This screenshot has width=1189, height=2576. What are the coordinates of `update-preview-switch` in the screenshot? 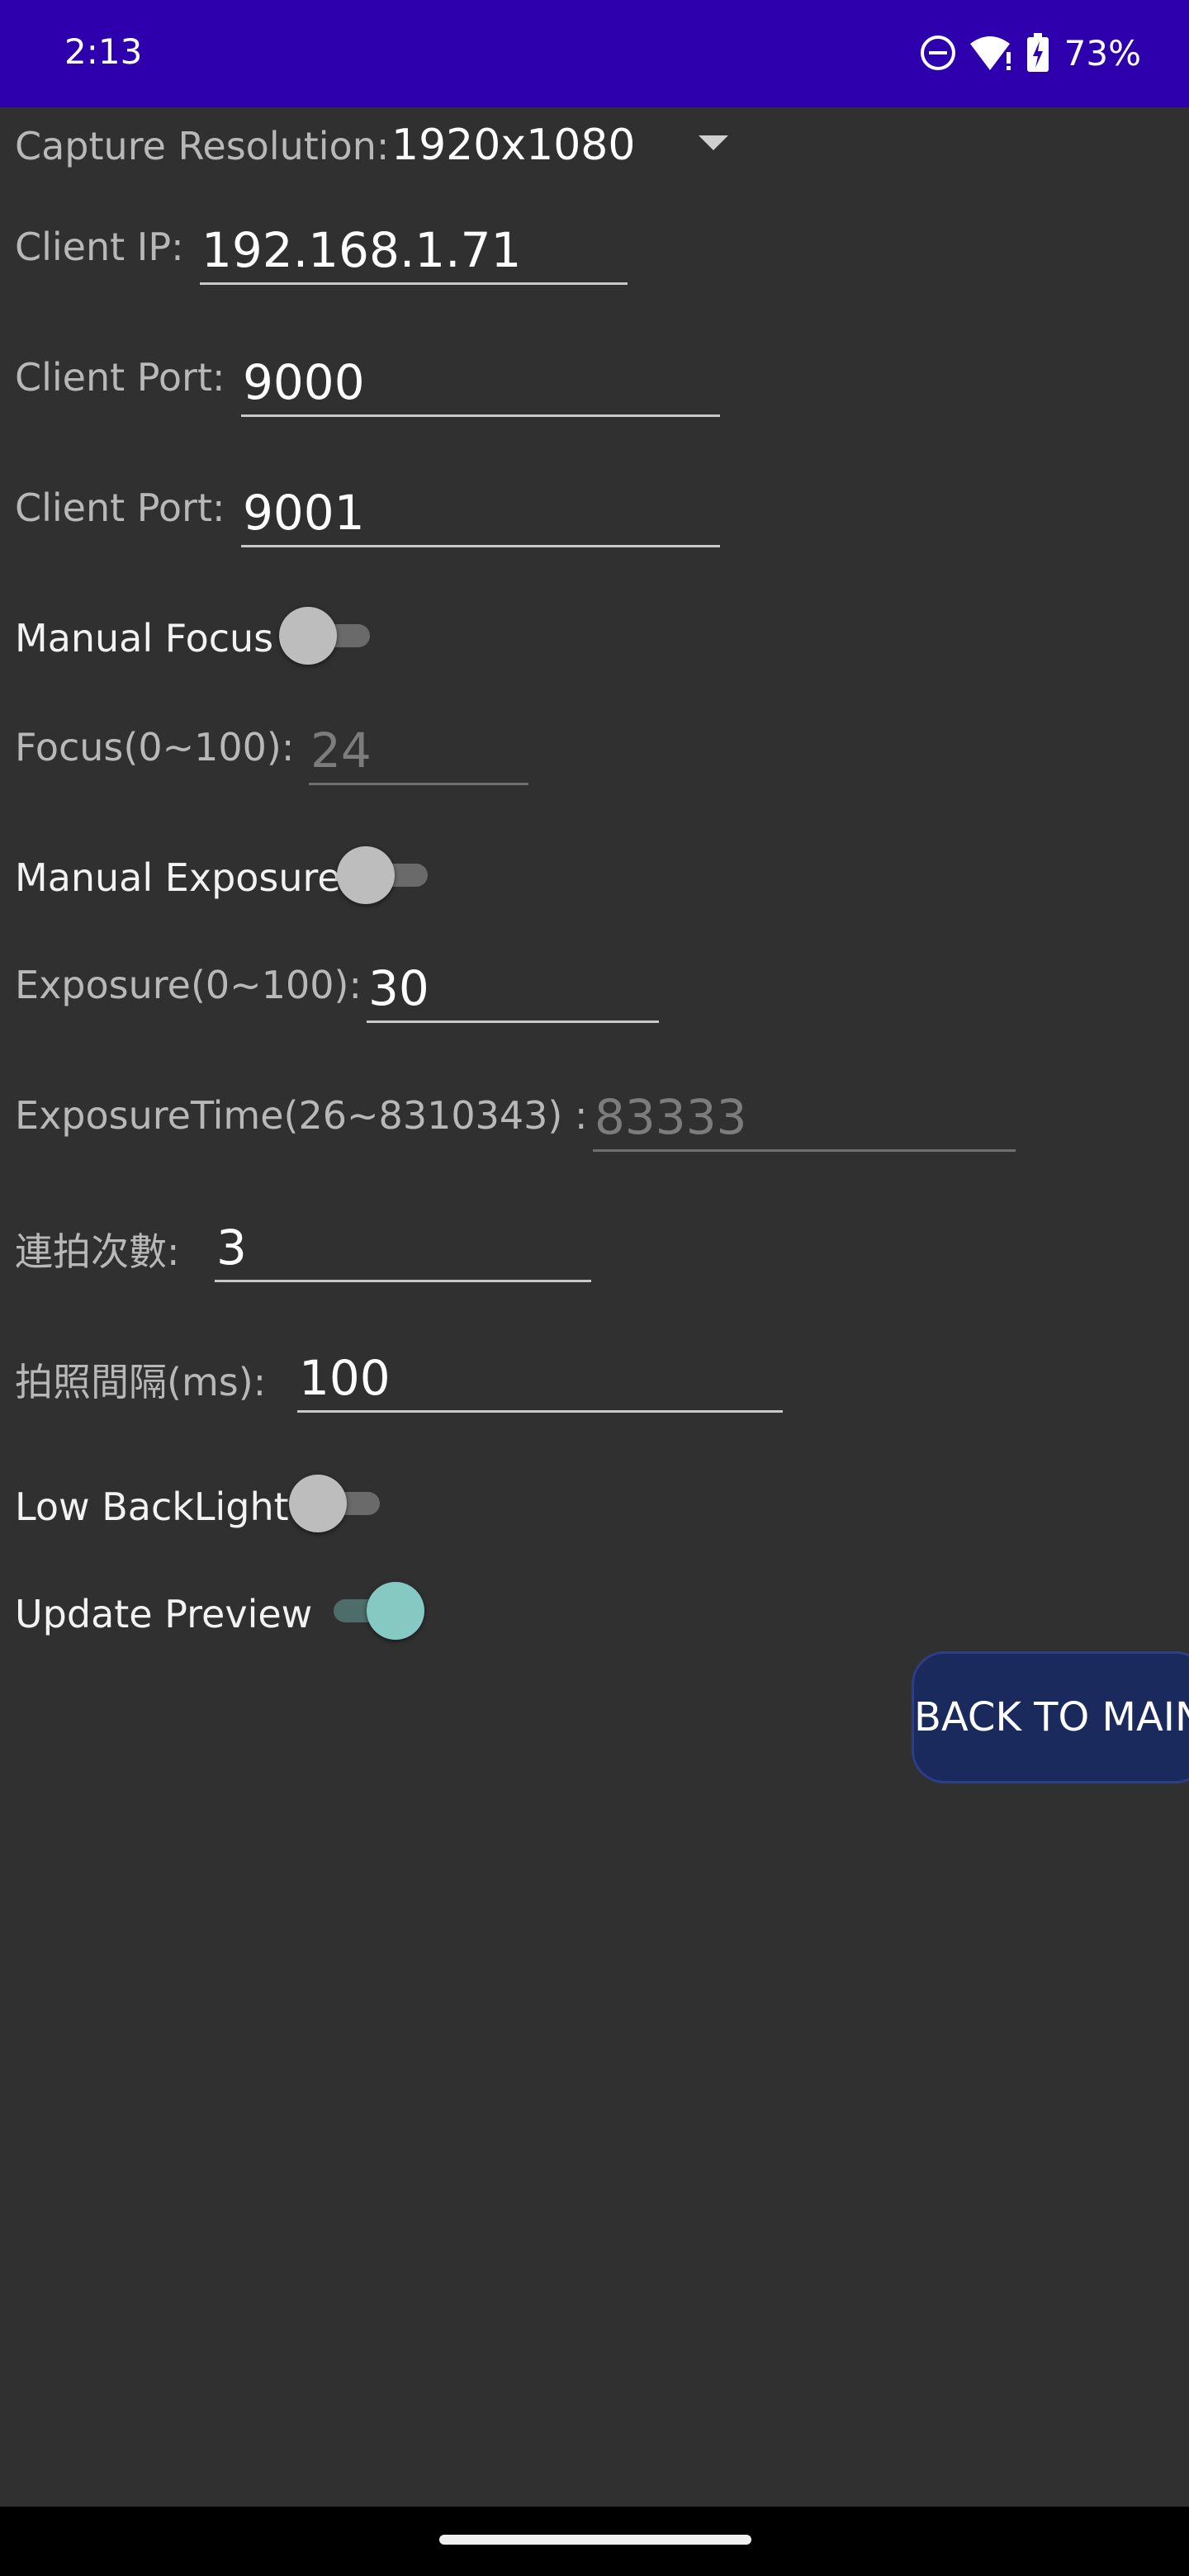 It's located at (374, 1611).